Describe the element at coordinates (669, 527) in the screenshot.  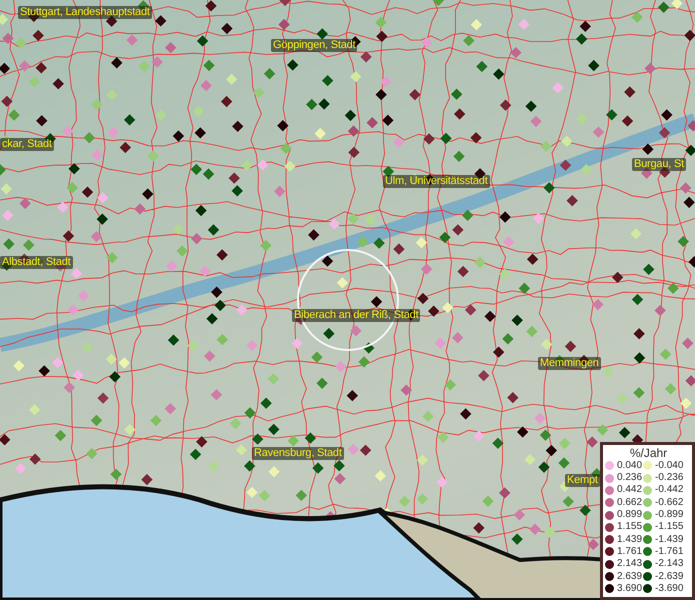
I see `legend-value: -1.155` at that location.